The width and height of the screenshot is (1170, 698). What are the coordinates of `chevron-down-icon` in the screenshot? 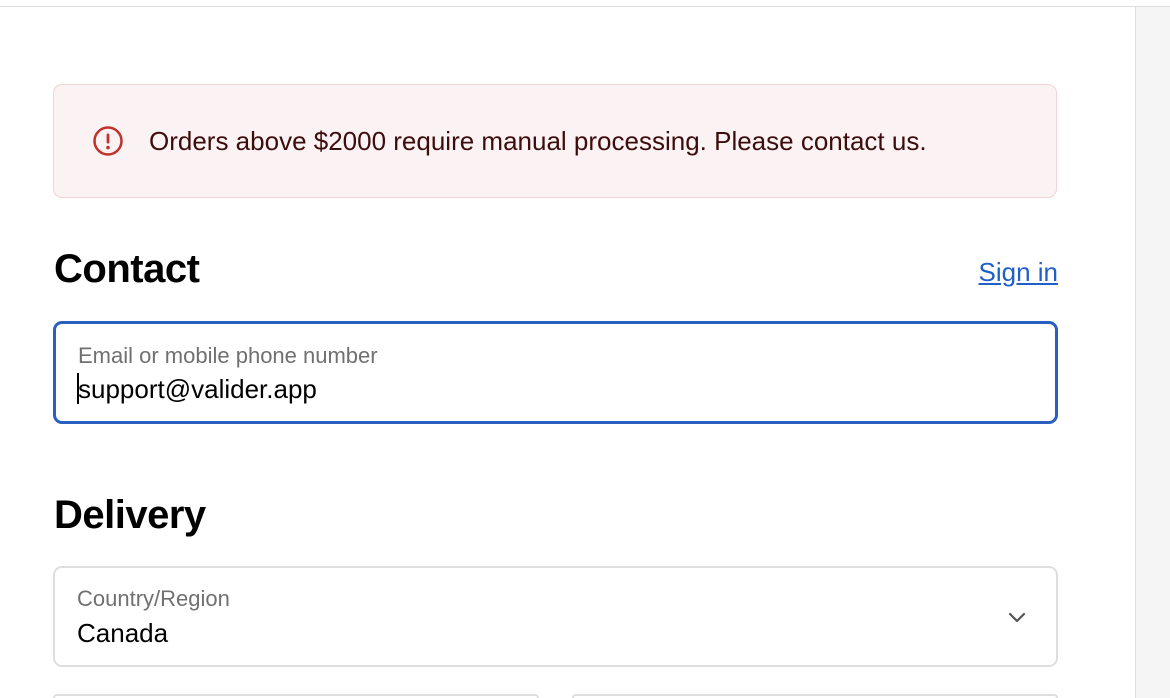 It's located at (1017, 617).